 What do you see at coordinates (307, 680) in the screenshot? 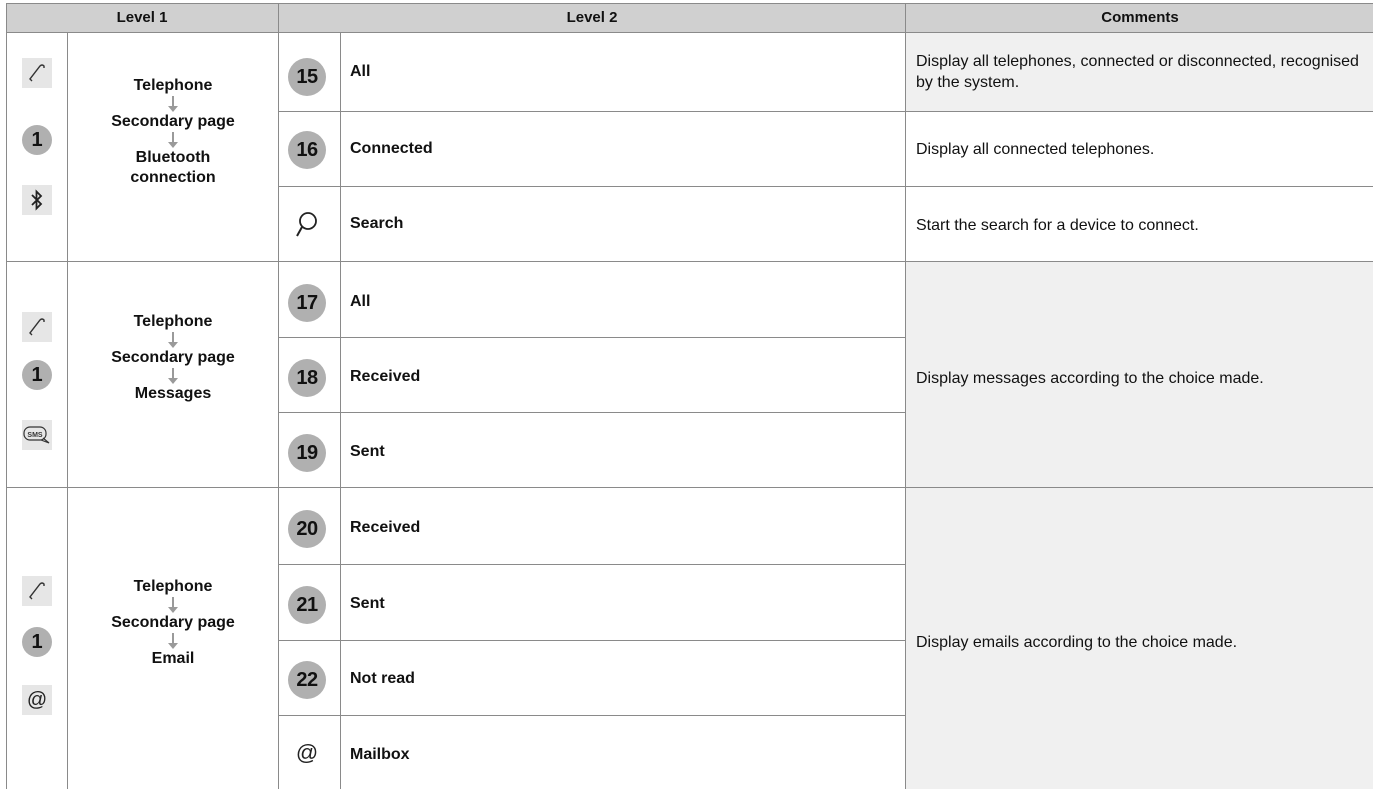
I see `menu-number-badge: 22` at bounding box center [307, 680].